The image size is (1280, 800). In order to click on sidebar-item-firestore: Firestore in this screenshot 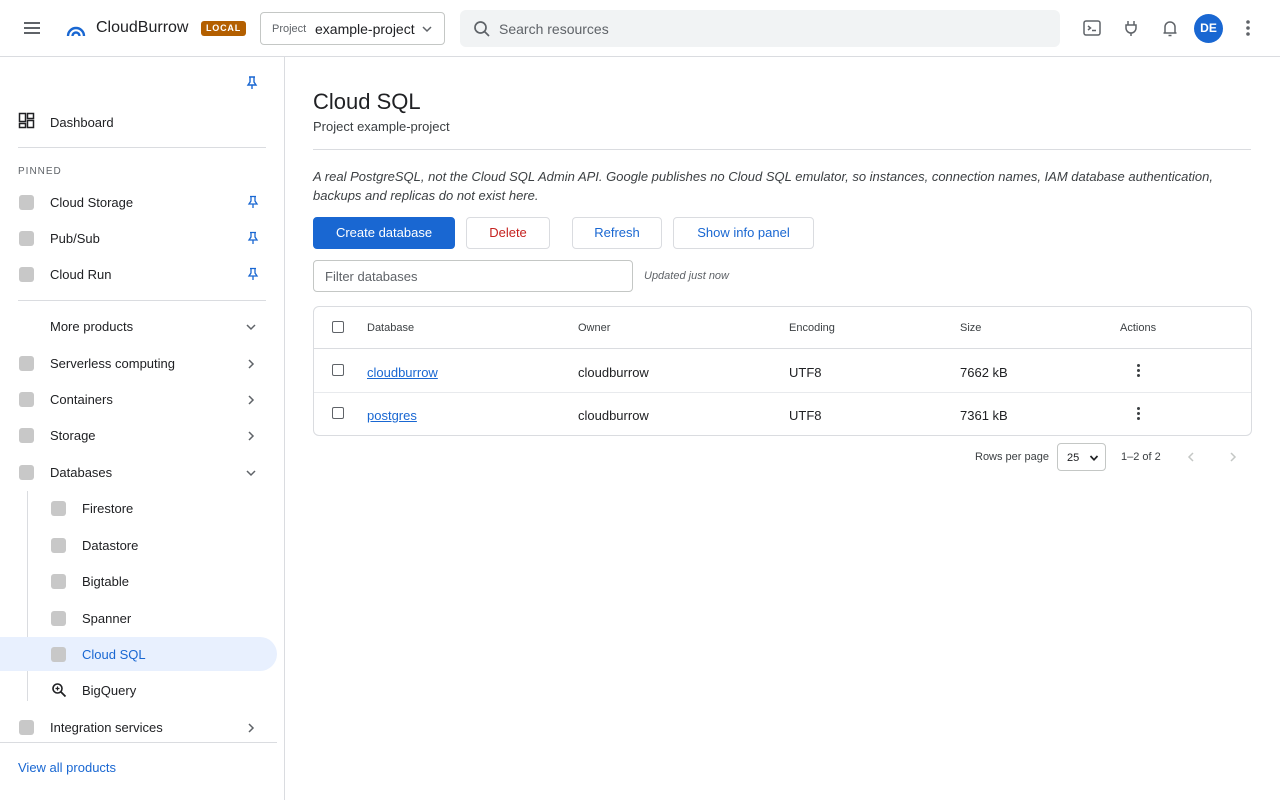, I will do `click(138, 508)`.